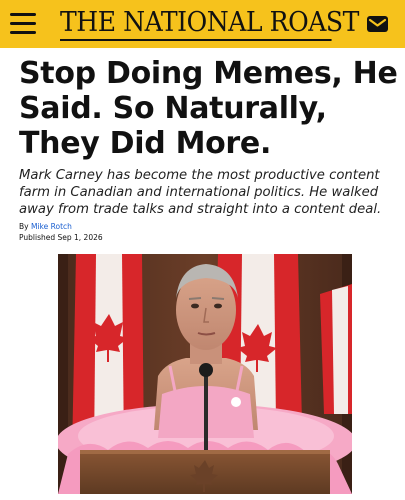  I want to click on byline: By Mike Rotch, so click(45, 227).